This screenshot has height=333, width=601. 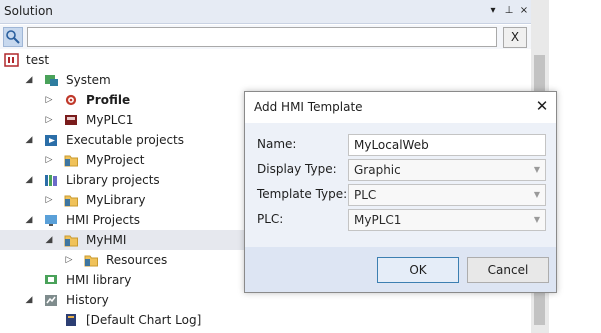 I want to click on tree-item-history: ◢ History, so click(x=265, y=300).